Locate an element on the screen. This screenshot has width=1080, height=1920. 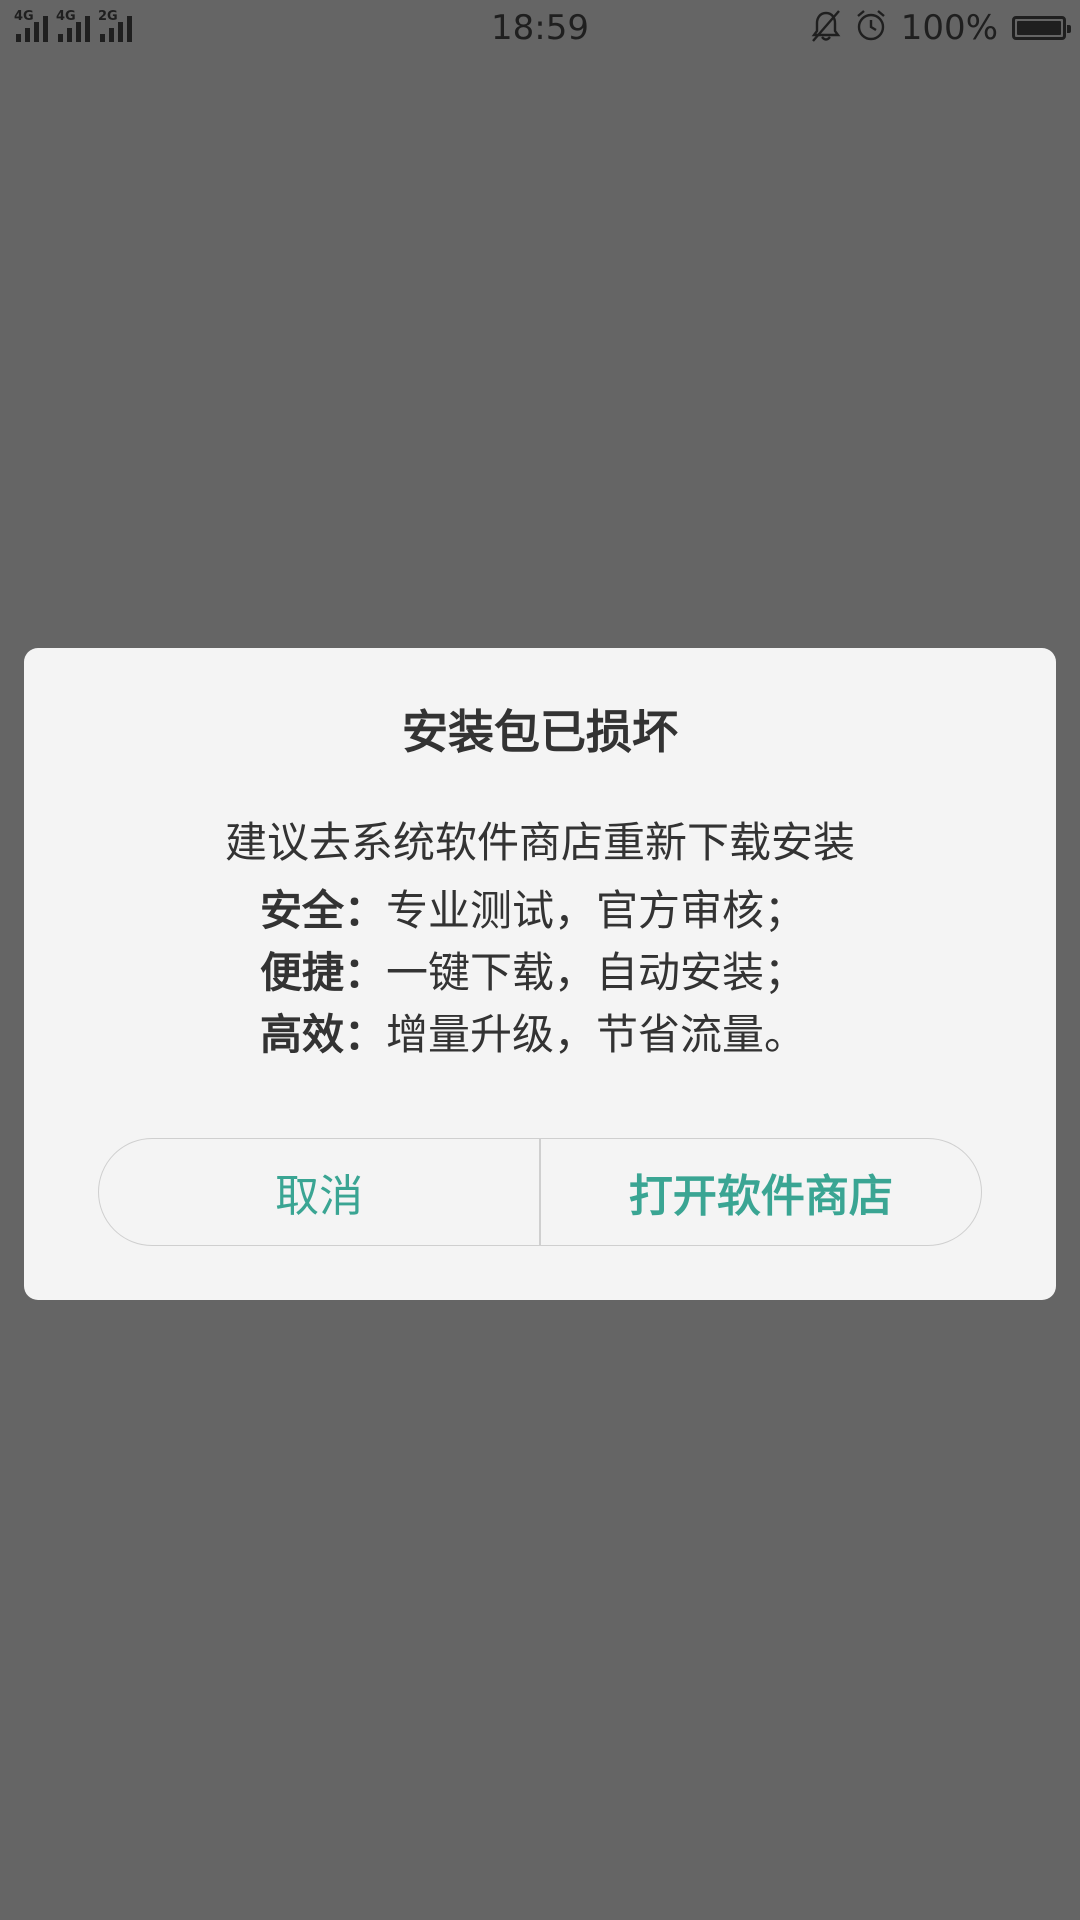
battery-tip is located at coordinates (1069, 29).